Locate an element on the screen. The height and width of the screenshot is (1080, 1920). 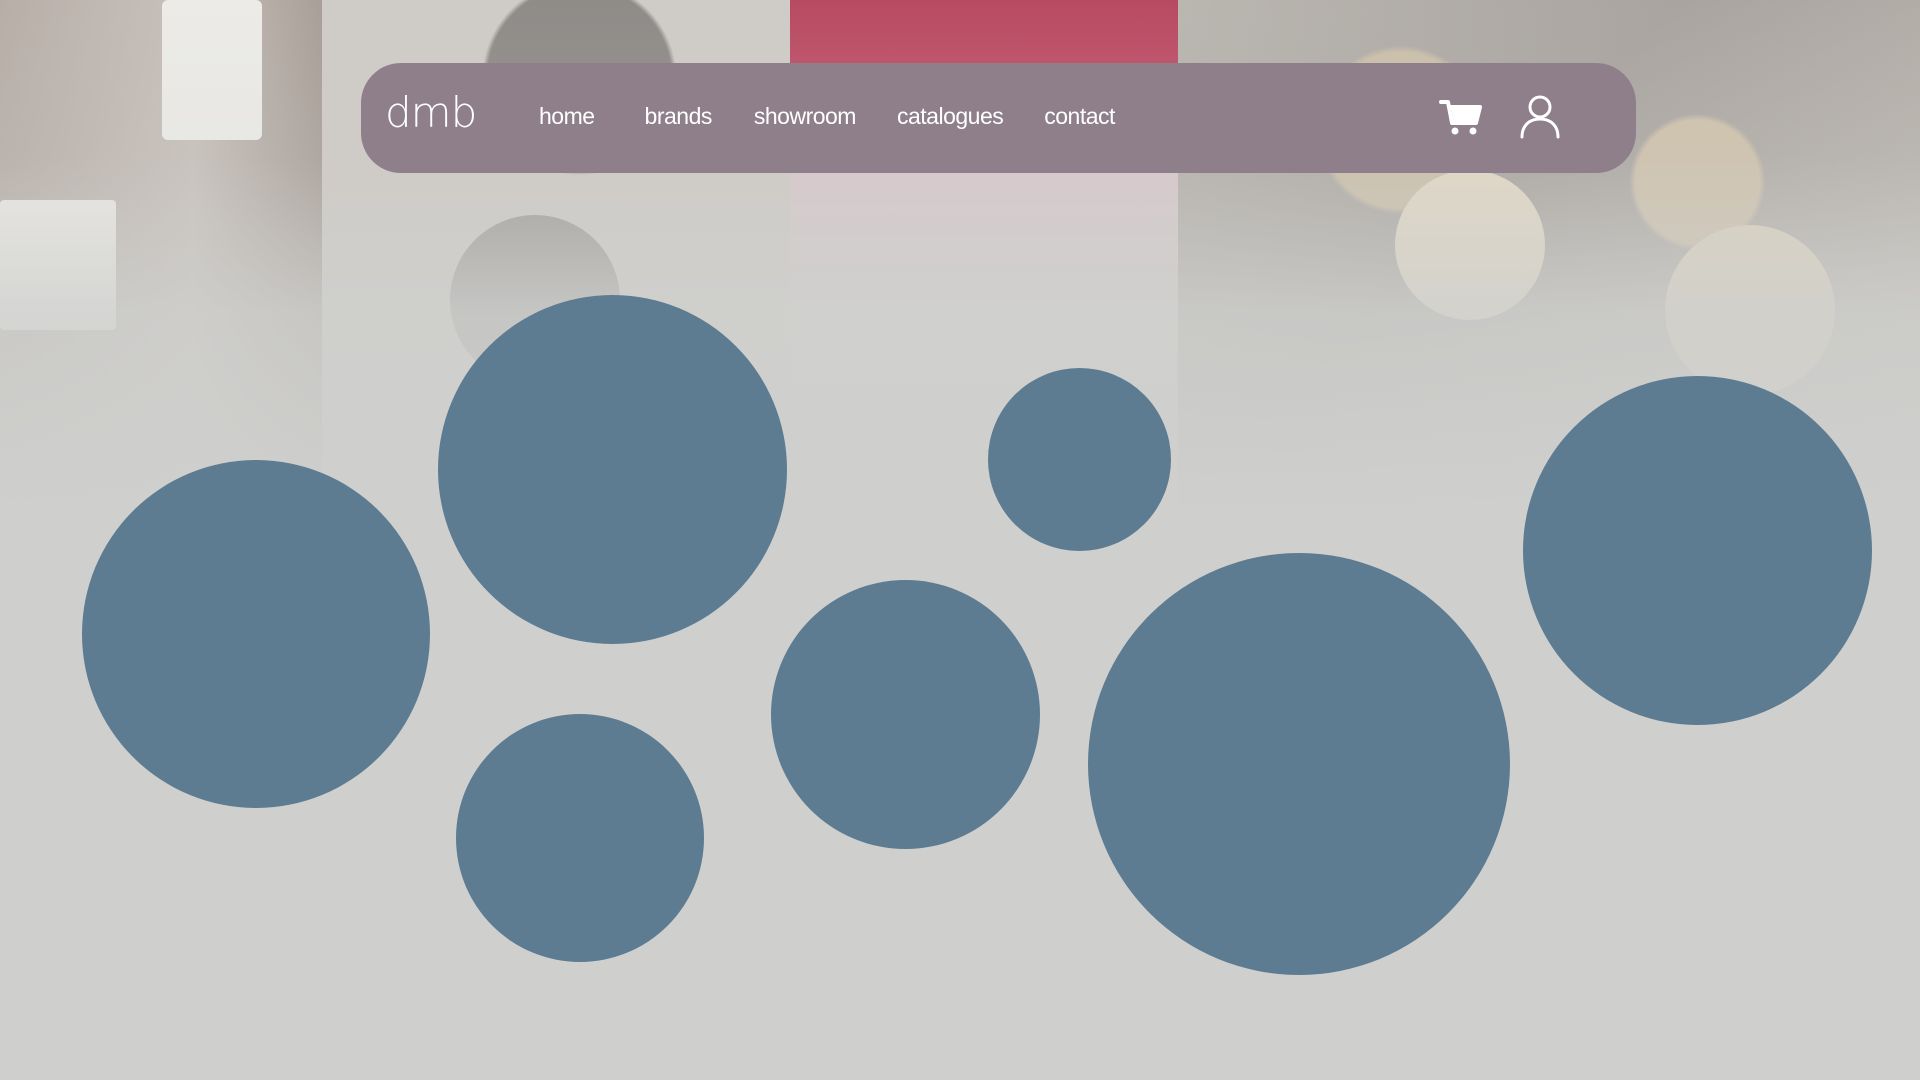
user-icon is located at coordinates (1540, 117).